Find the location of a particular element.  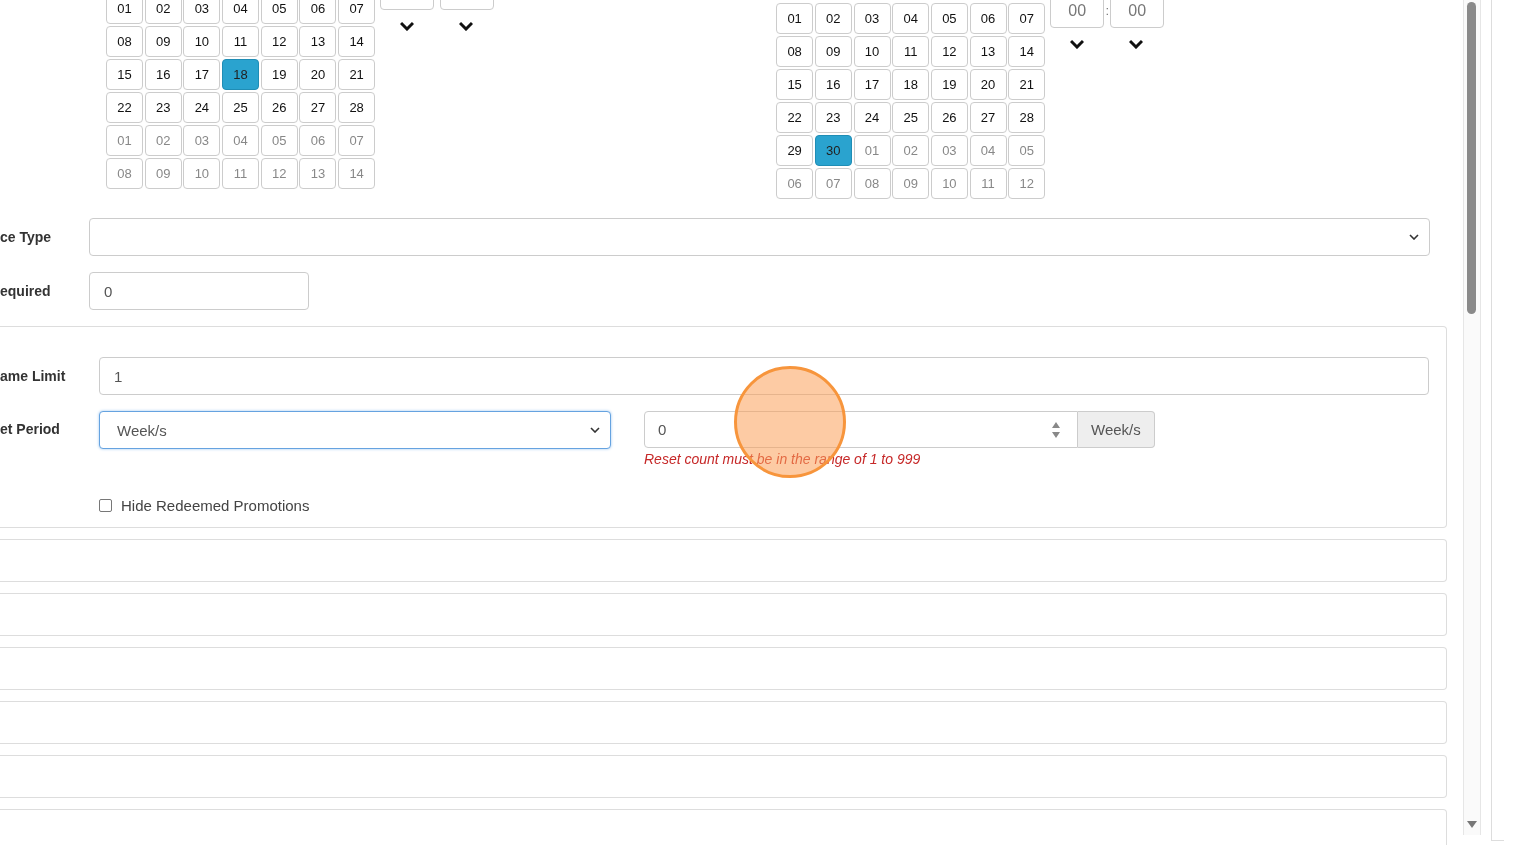

select-field: Week/s is located at coordinates (355, 430).